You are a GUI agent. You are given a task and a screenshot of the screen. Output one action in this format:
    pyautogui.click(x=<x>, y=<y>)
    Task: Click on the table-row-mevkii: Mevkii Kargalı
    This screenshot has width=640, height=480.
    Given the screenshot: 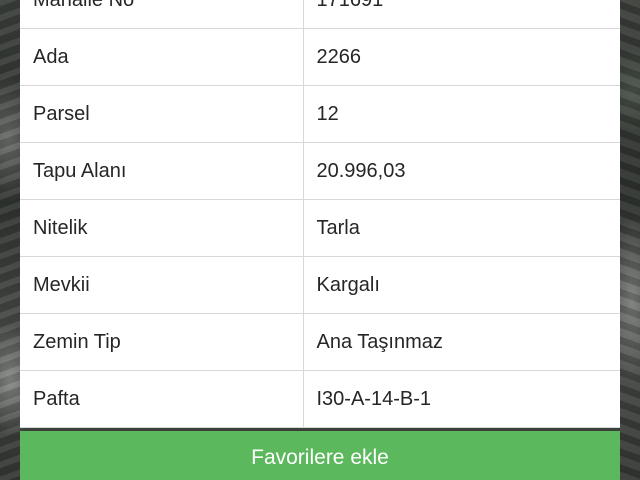 What is the action you would take?
    pyautogui.click(x=320, y=285)
    